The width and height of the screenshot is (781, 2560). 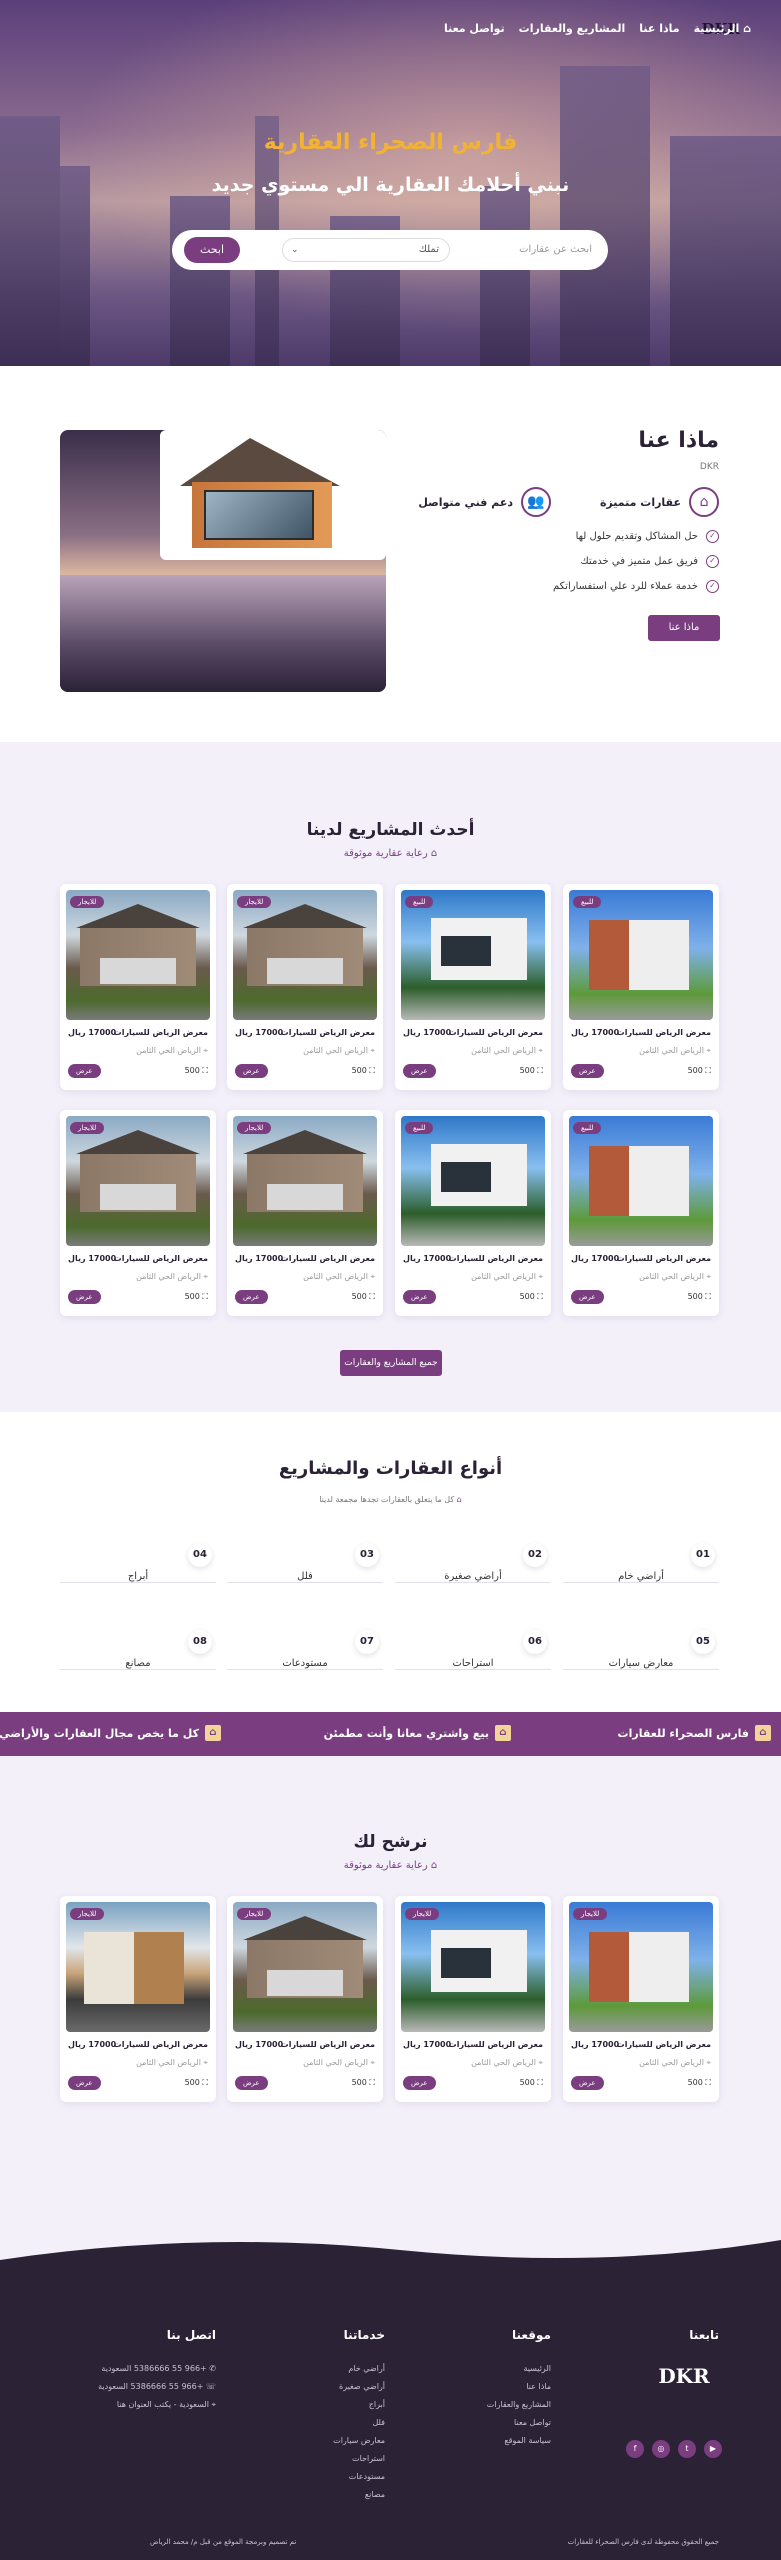 I want to click on nav-item-home: ⌂ الرئيسية, so click(x=722, y=28).